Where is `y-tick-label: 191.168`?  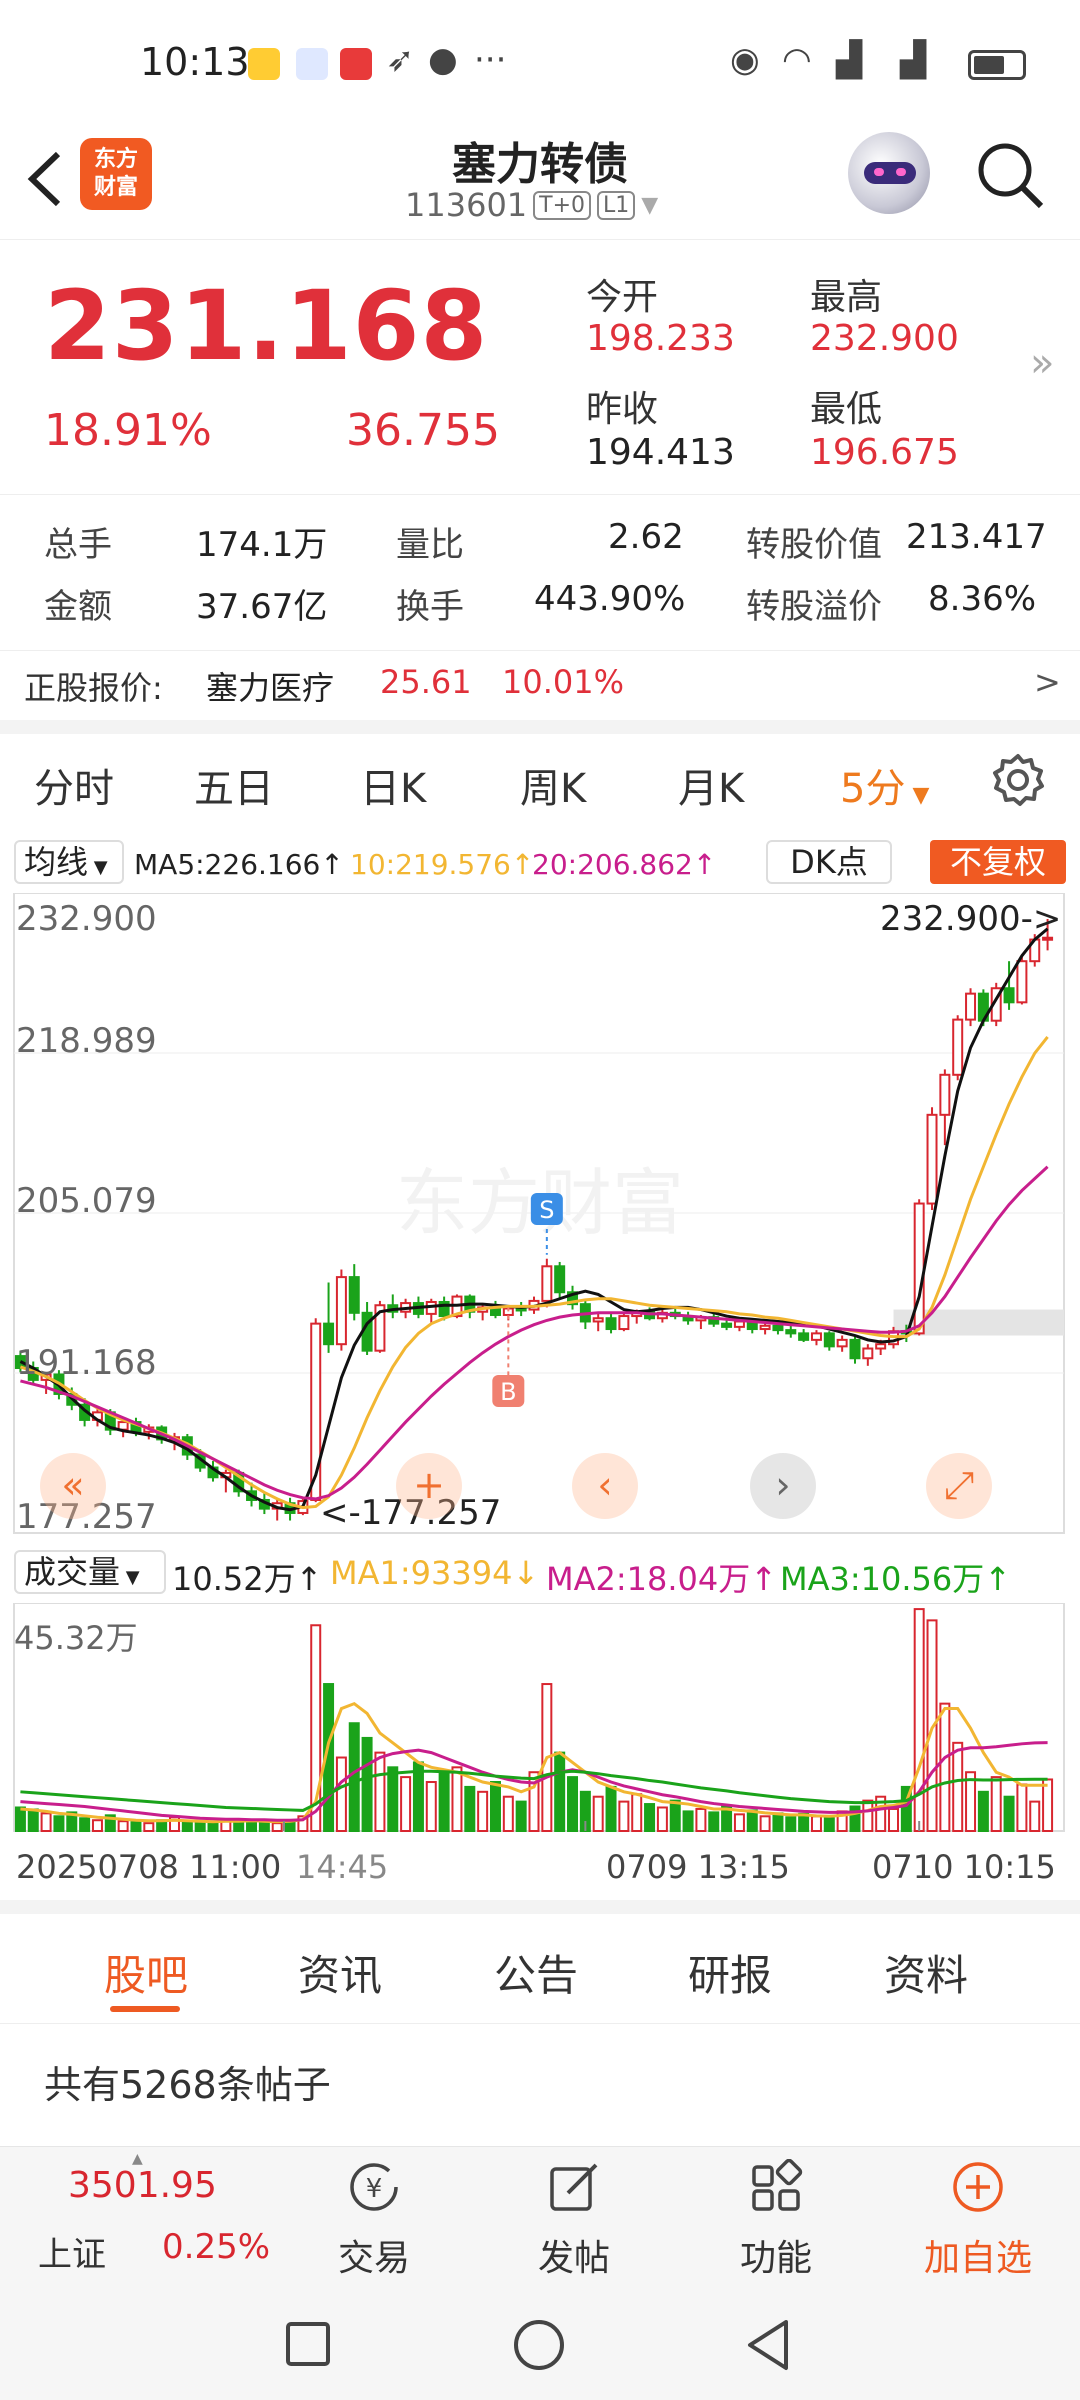 y-tick-label: 191.168 is located at coordinates (86, 1363).